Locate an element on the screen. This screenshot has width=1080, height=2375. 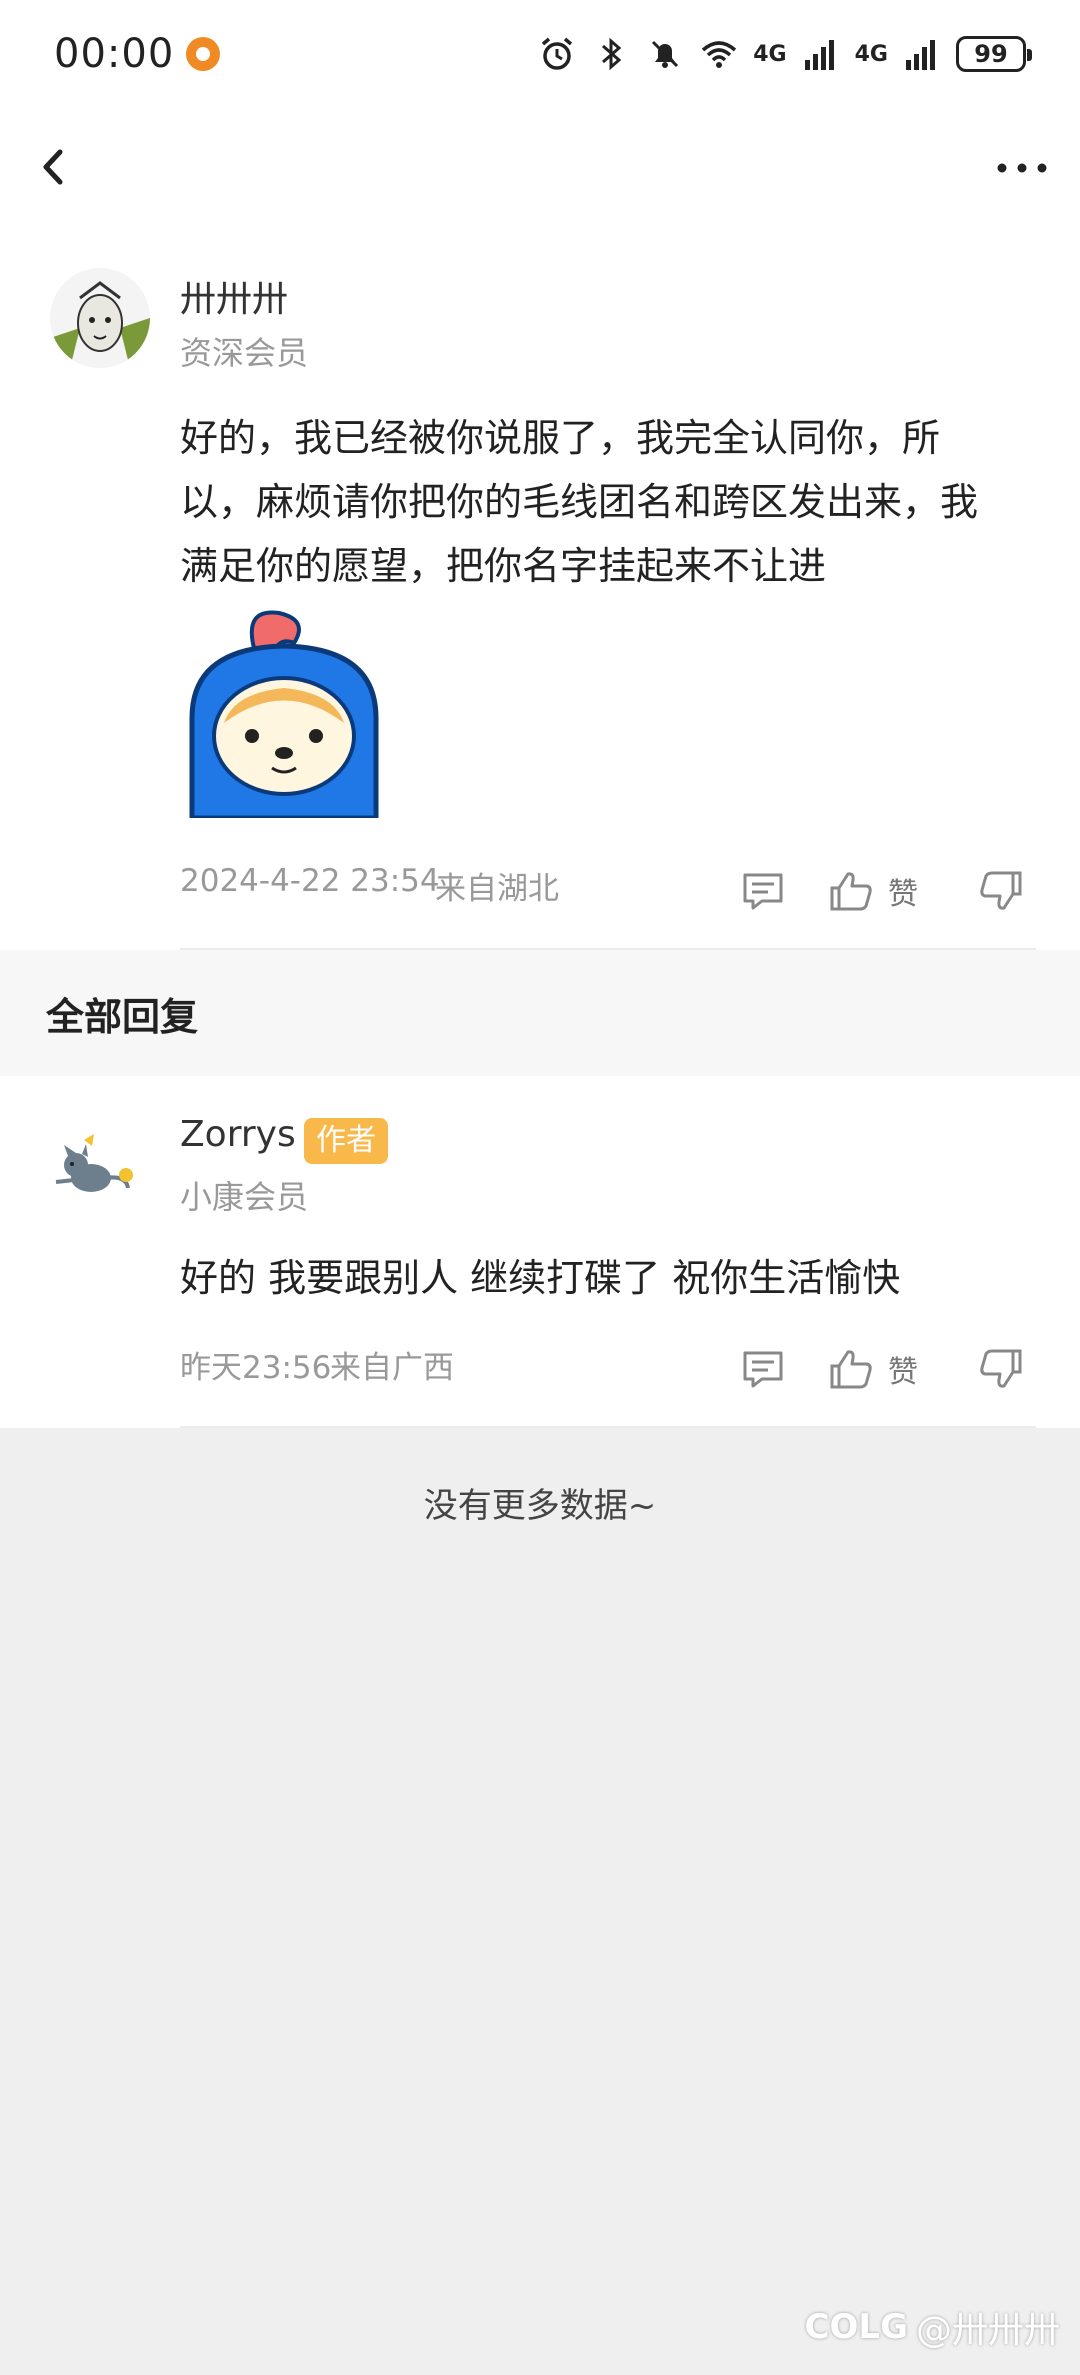
reply-location: 来自广西 is located at coordinates (392, 1368).